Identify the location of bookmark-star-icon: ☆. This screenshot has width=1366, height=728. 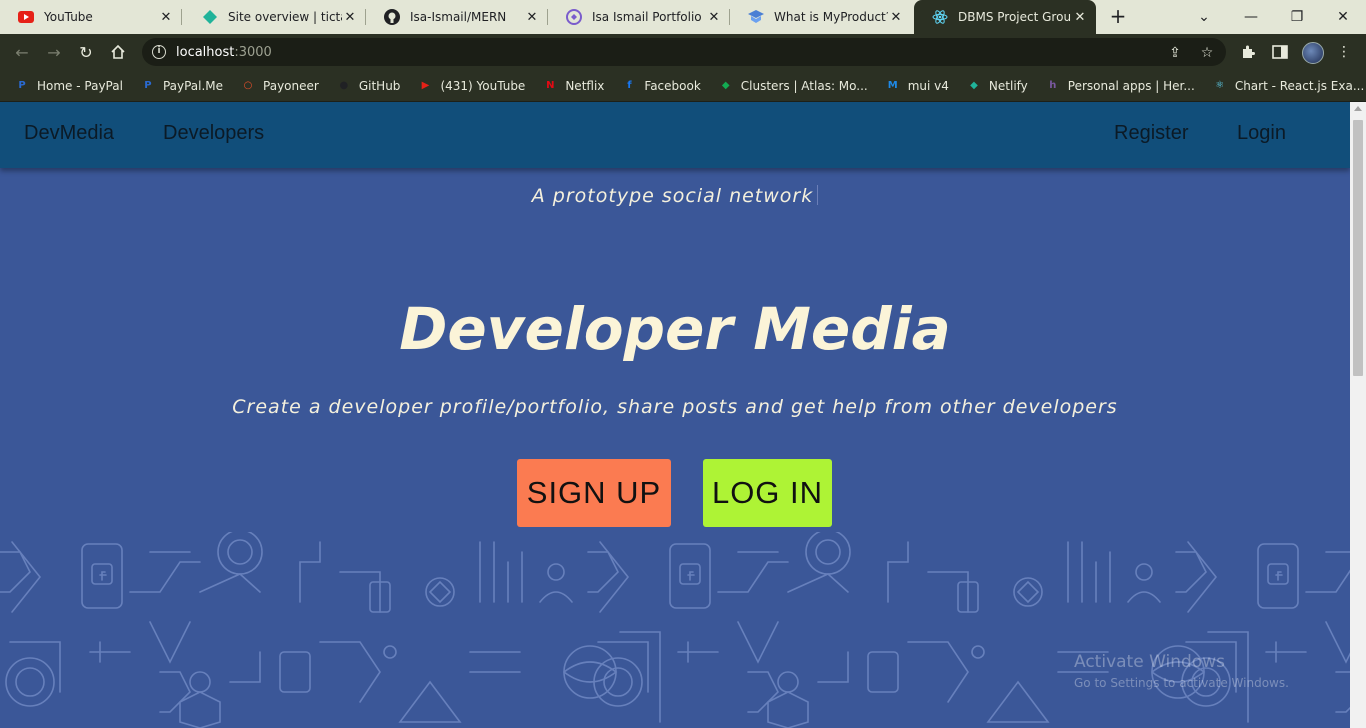
(1207, 53).